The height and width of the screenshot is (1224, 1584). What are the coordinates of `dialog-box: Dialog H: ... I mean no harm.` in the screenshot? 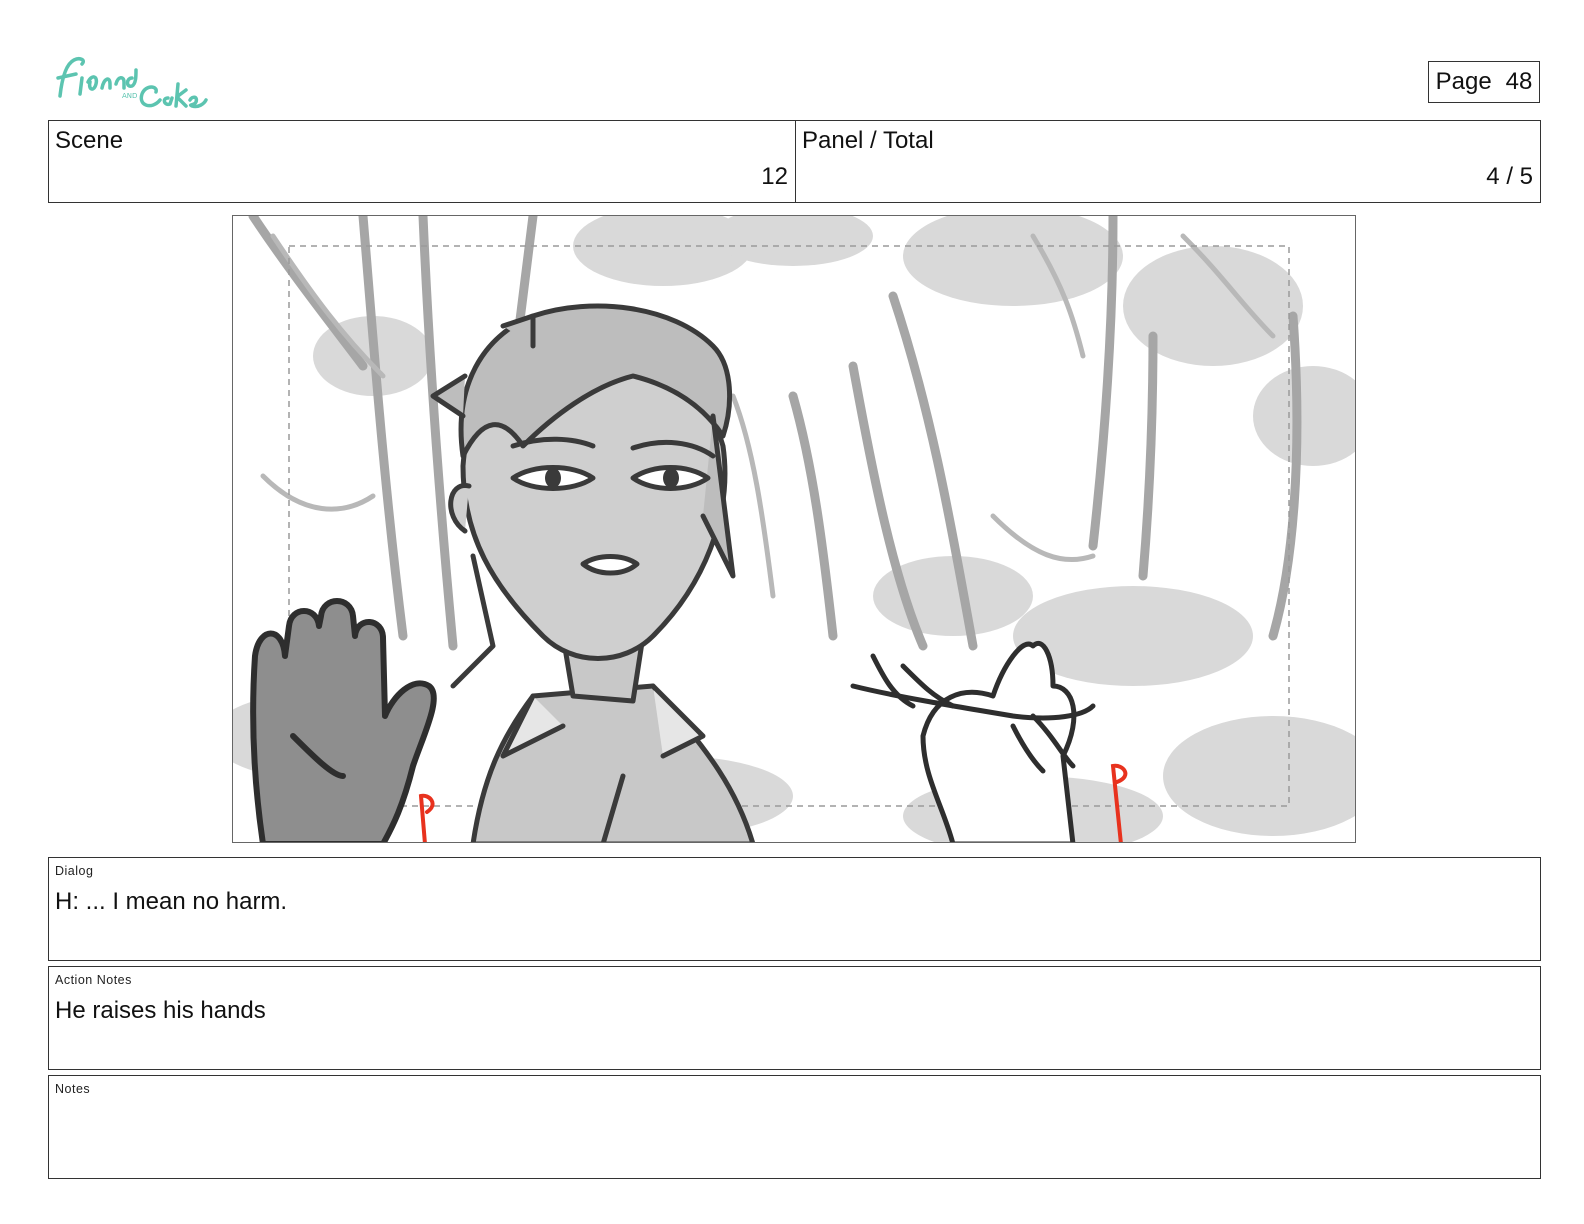 It's located at (794, 909).